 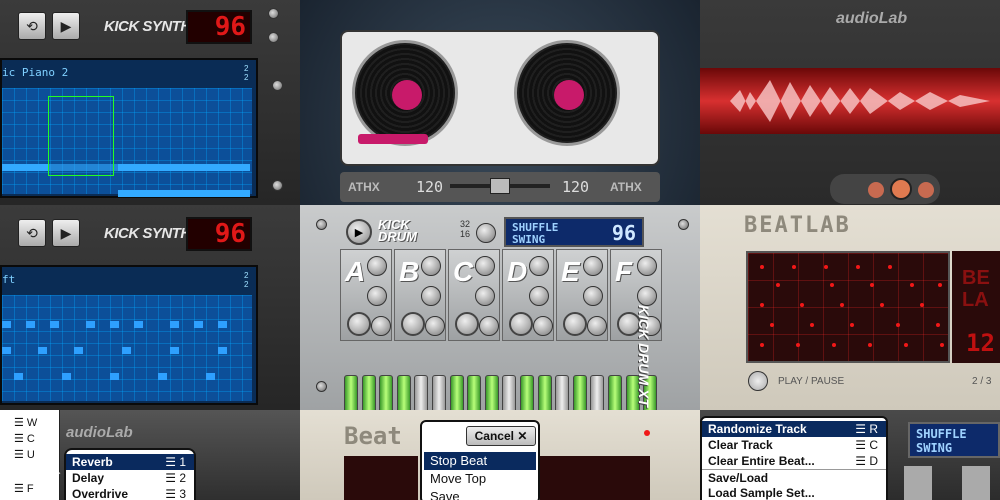 I want to click on crossfader-knob, so click(x=500, y=186).